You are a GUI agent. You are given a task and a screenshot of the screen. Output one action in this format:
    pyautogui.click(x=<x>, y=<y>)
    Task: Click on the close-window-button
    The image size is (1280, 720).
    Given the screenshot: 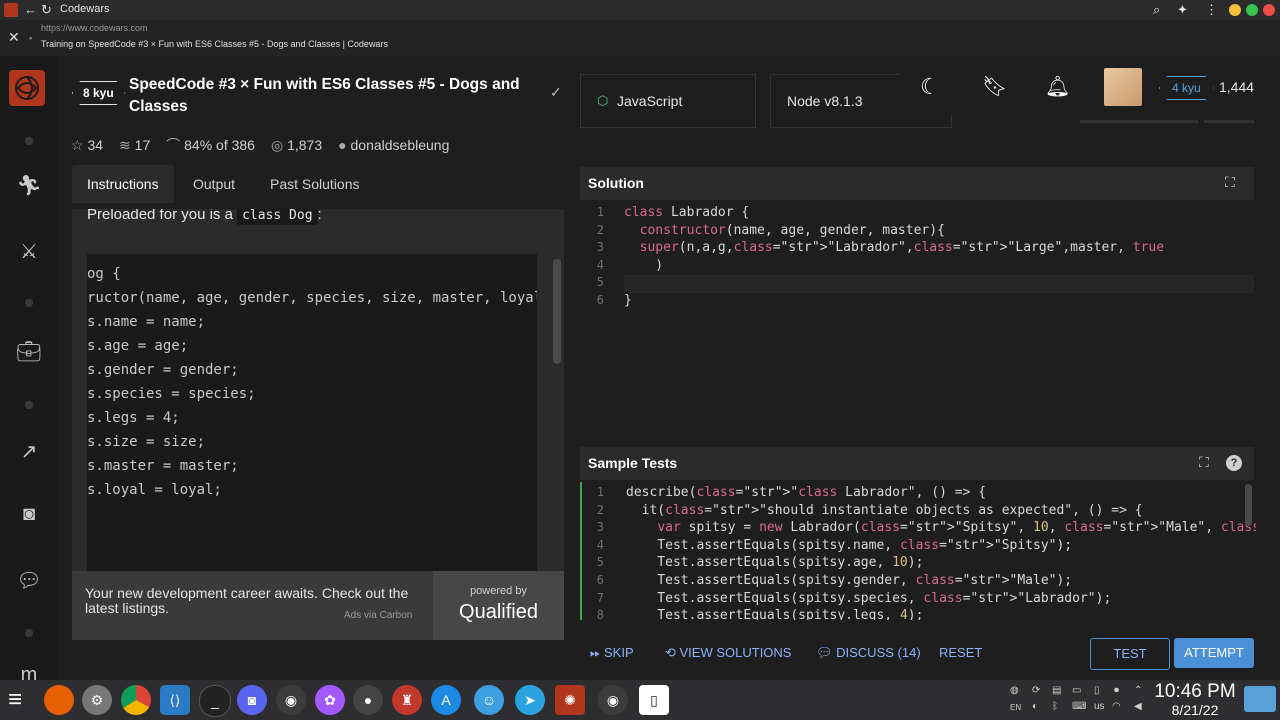 What is the action you would take?
    pyautogui.click(x=1269, y=10)
    